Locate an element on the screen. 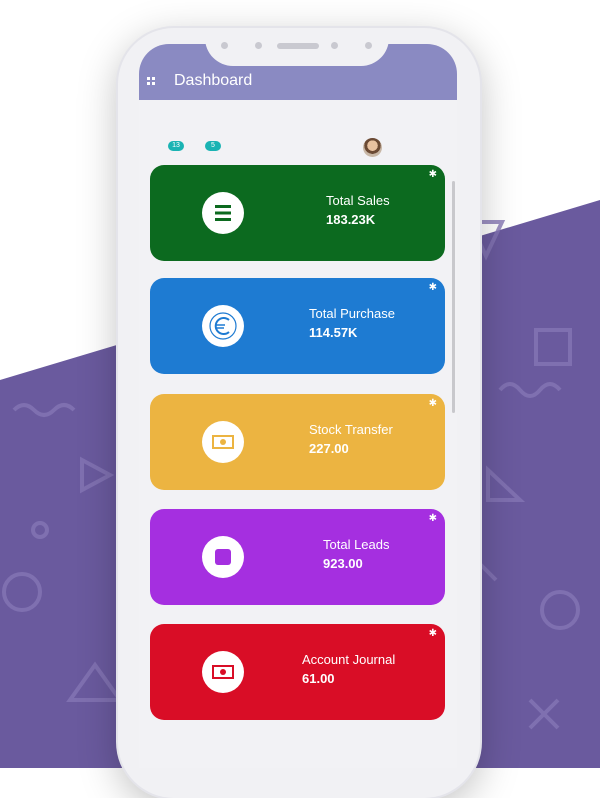  menu-lines-icon is located at coordinates (223, 213).